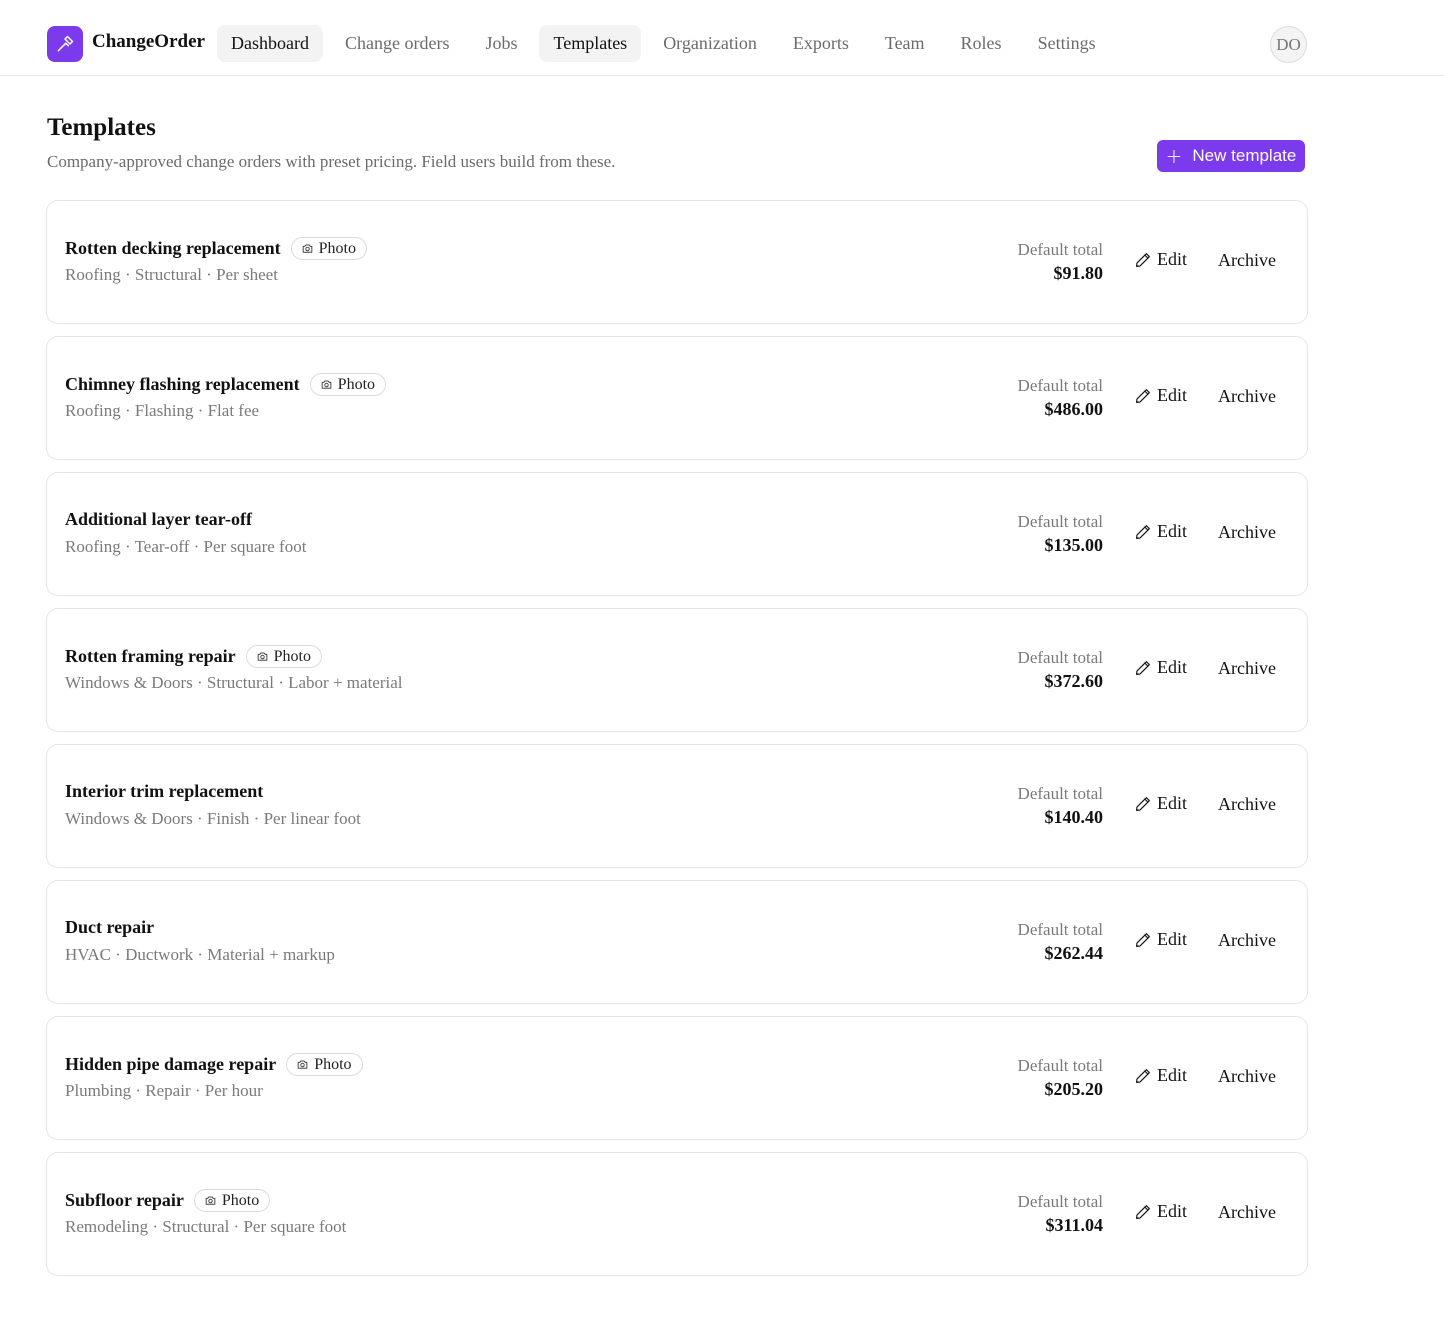  What do you see at coordinates (981, 43) in the screenshot?
I see `nav-roles: Roles` at bounding box center [981, 43].